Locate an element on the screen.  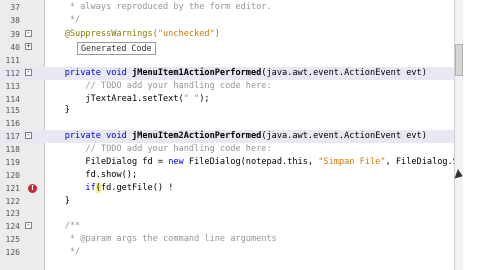
code-line: 115 } is located at coordinates (227, 110).